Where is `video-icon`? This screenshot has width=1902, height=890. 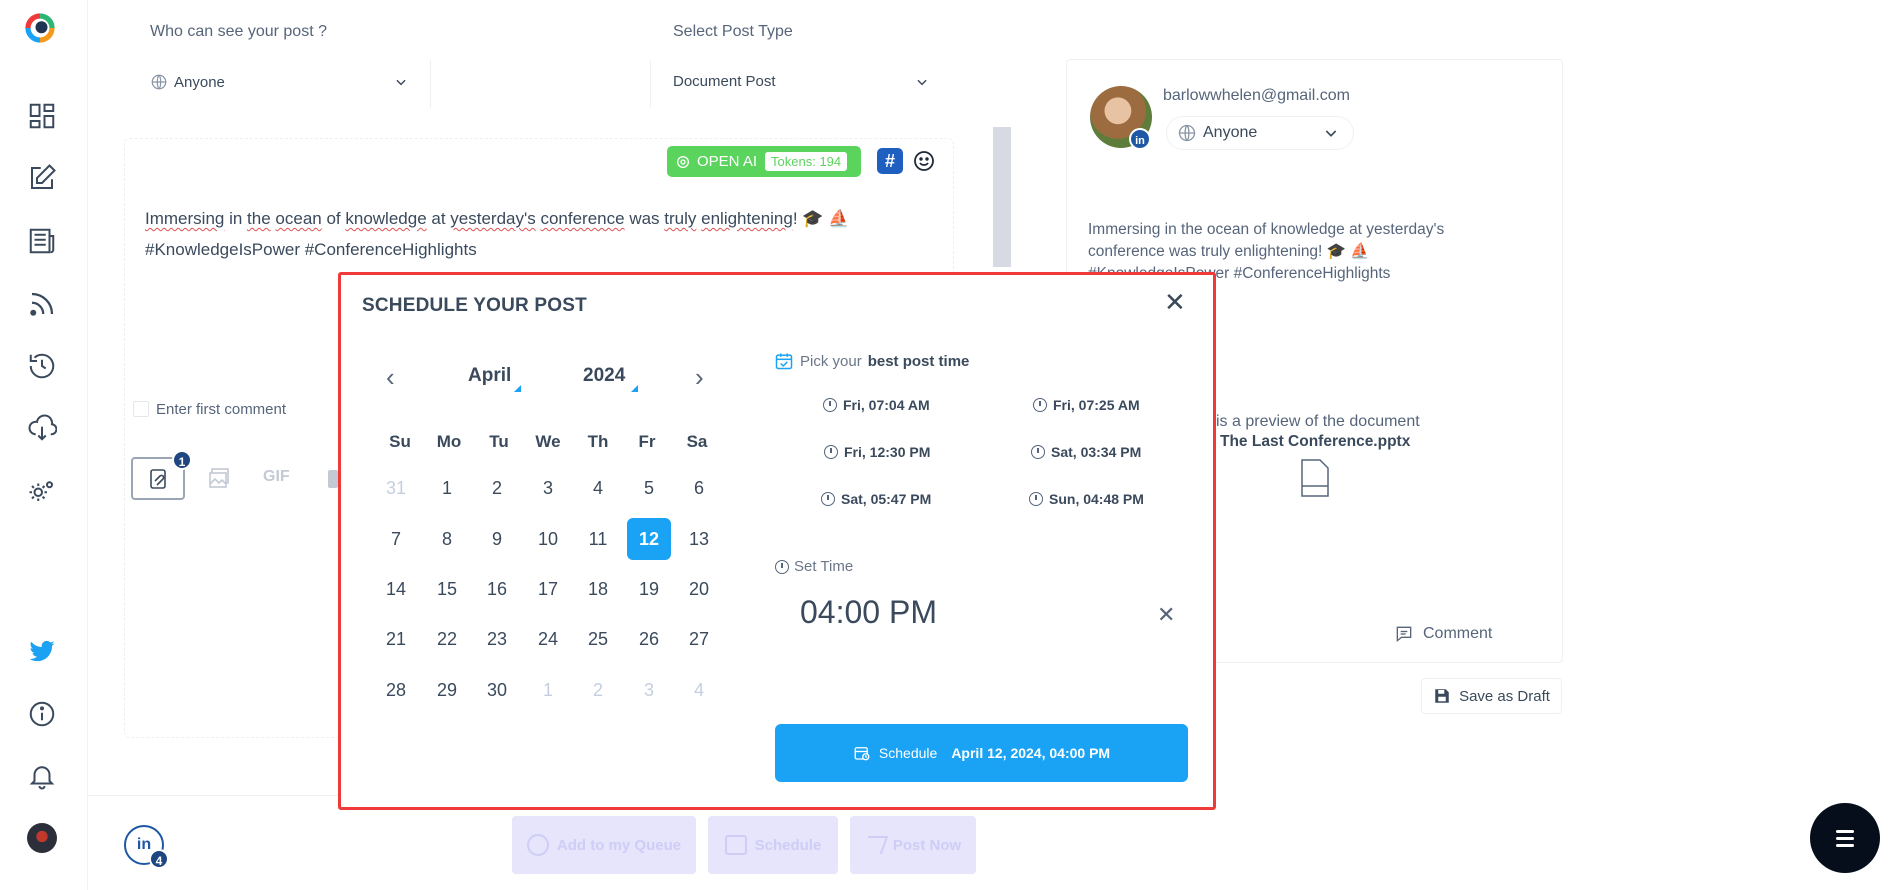
video-icon is located at coordinates (333, 479).